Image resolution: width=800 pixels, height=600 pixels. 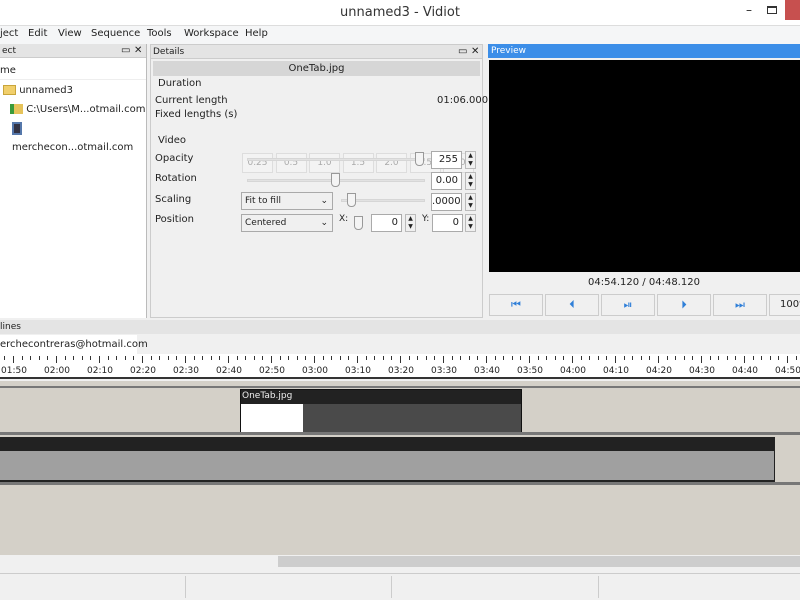 I want to click on scaling-input: .0000, so click(x=446, y=202).